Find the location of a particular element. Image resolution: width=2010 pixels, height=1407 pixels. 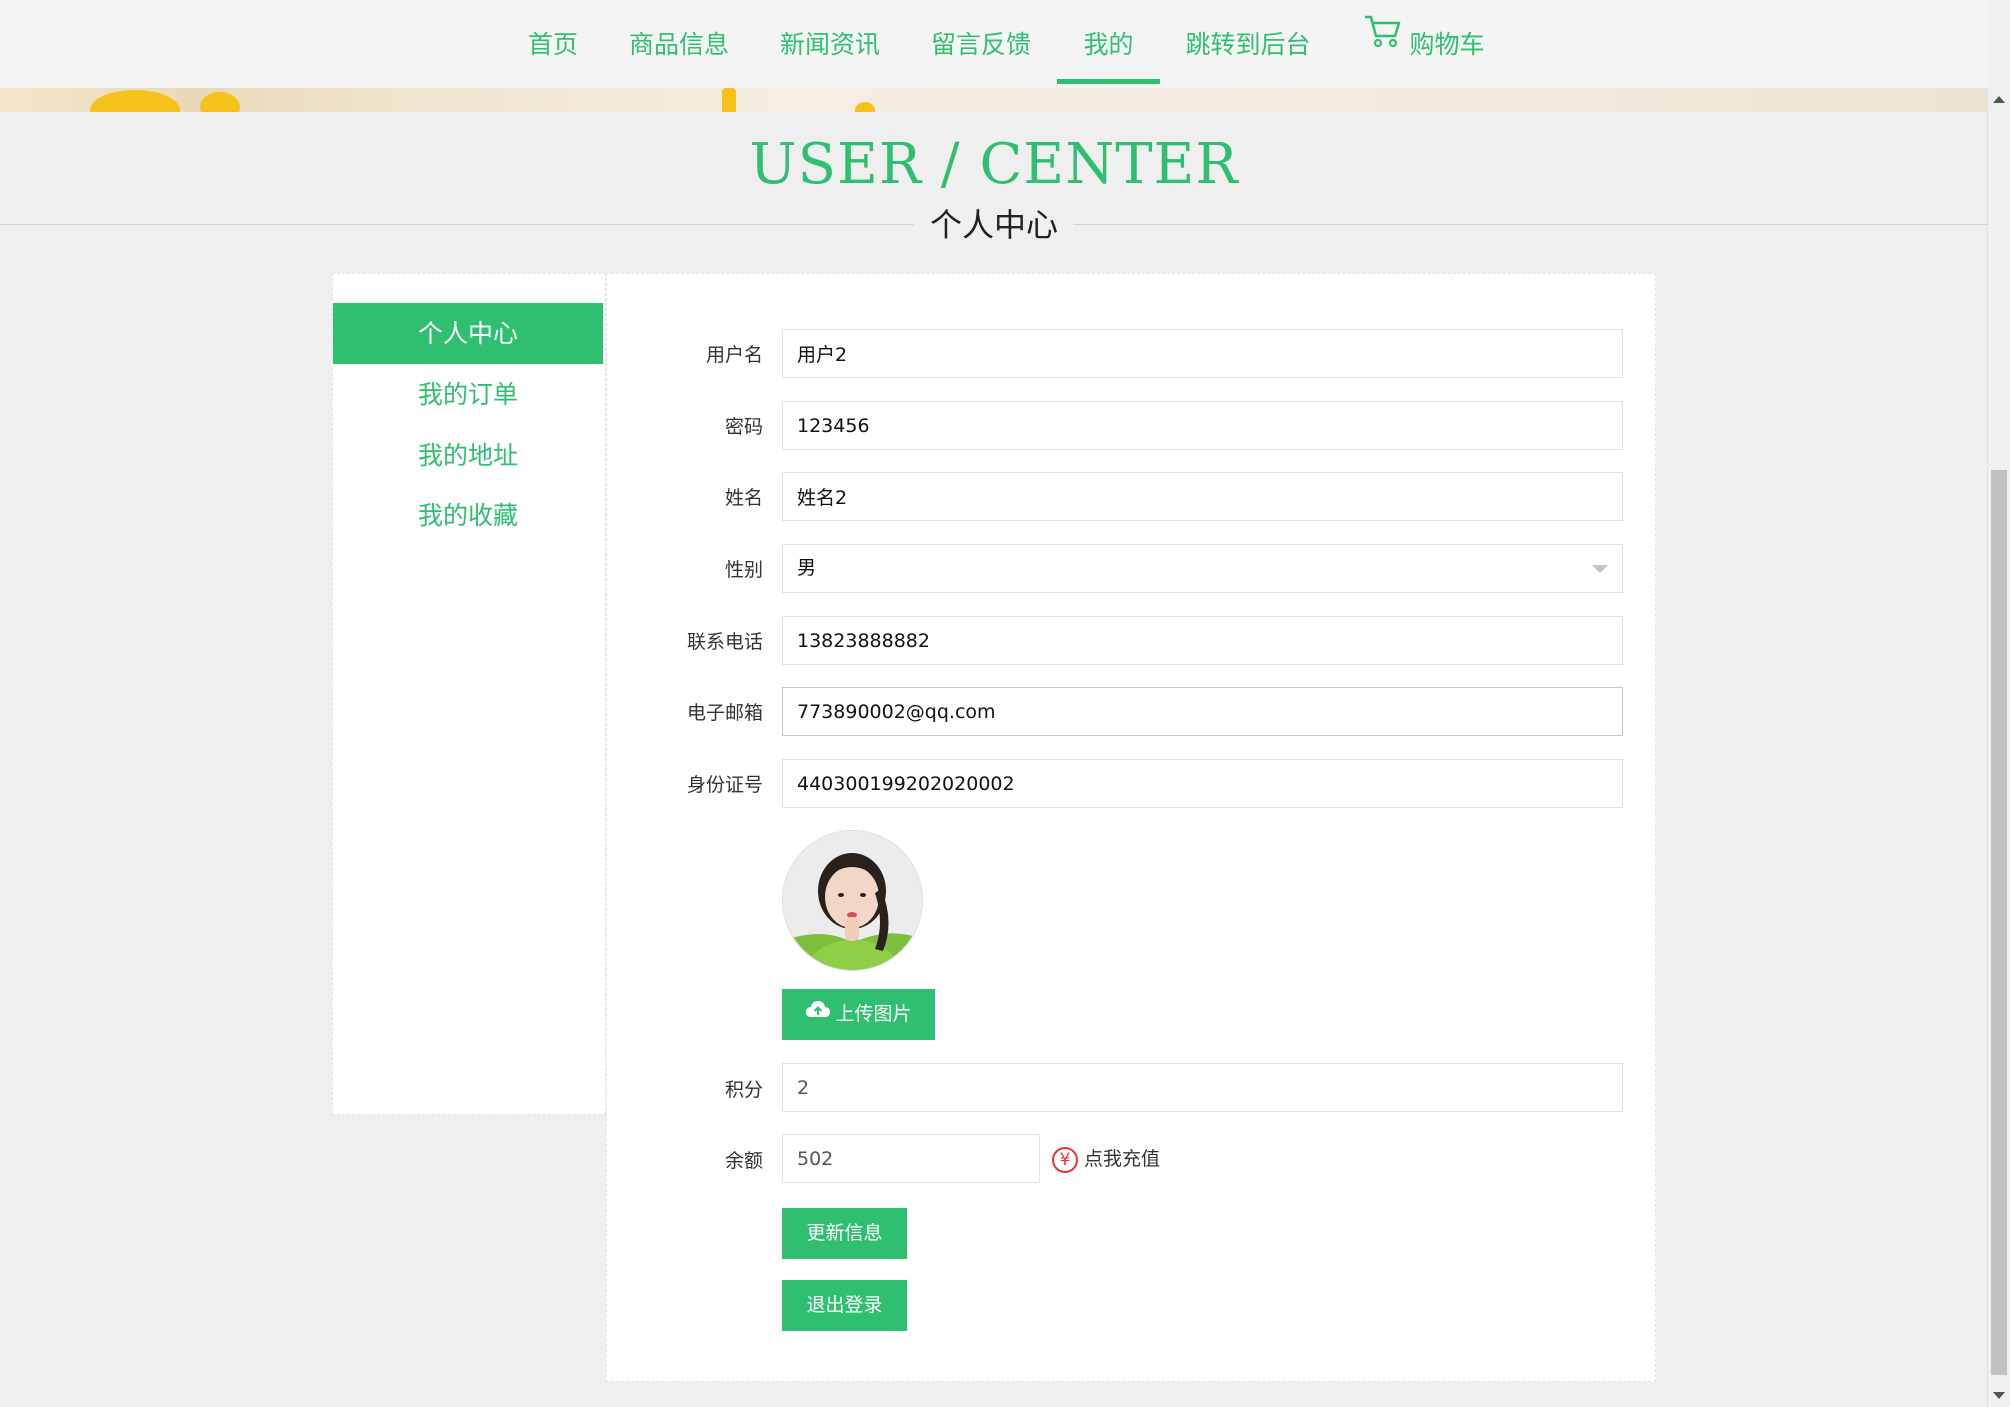

phone-field is located at coordinates (1202, 640).